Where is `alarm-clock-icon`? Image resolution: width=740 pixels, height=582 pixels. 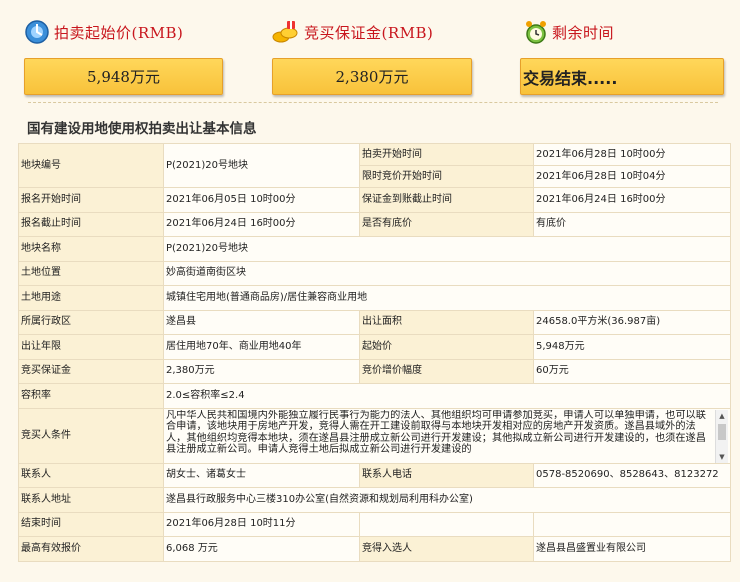
alarm-clock-icon is located at coordinates (536, 32).